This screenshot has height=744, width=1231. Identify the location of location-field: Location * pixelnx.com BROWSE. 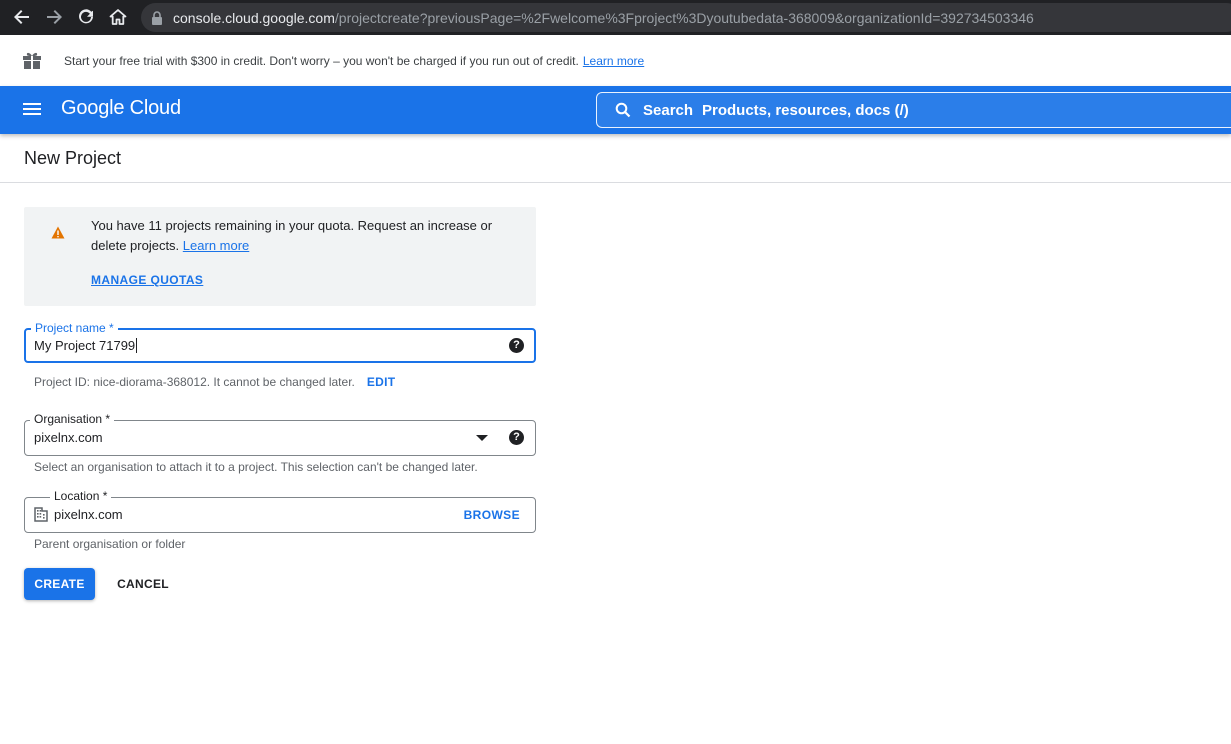
(280, 511).